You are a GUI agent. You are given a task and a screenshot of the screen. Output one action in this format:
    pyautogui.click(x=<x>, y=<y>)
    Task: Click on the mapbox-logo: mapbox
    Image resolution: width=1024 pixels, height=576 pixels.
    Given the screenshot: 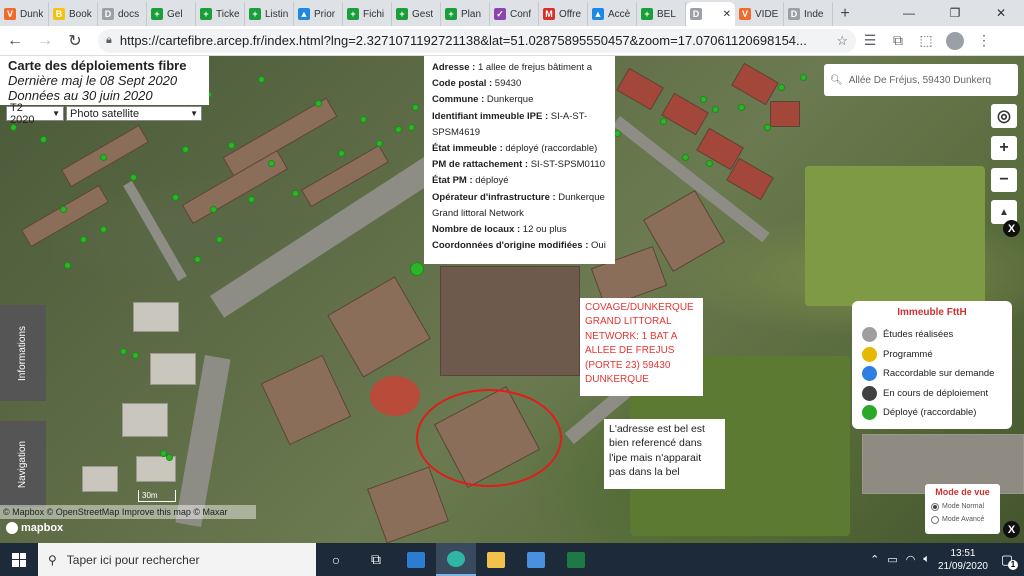 What is the action you would take?
    pyautogui.click(x=34, y=528)
    